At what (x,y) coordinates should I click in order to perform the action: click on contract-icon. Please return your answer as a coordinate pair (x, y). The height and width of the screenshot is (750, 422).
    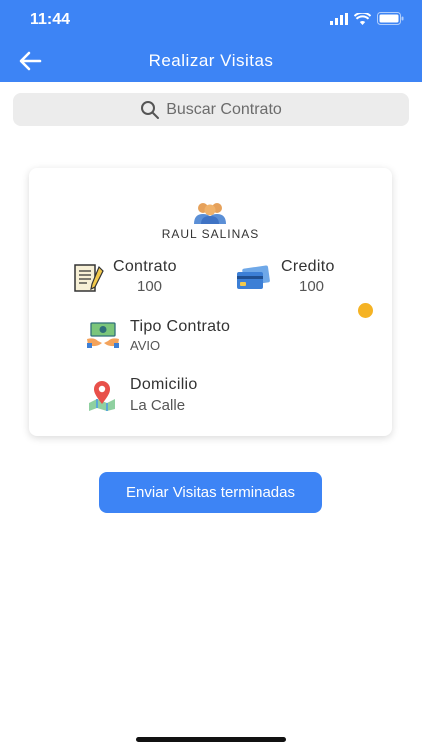
    Looking at the image, I should click on (89, 278).